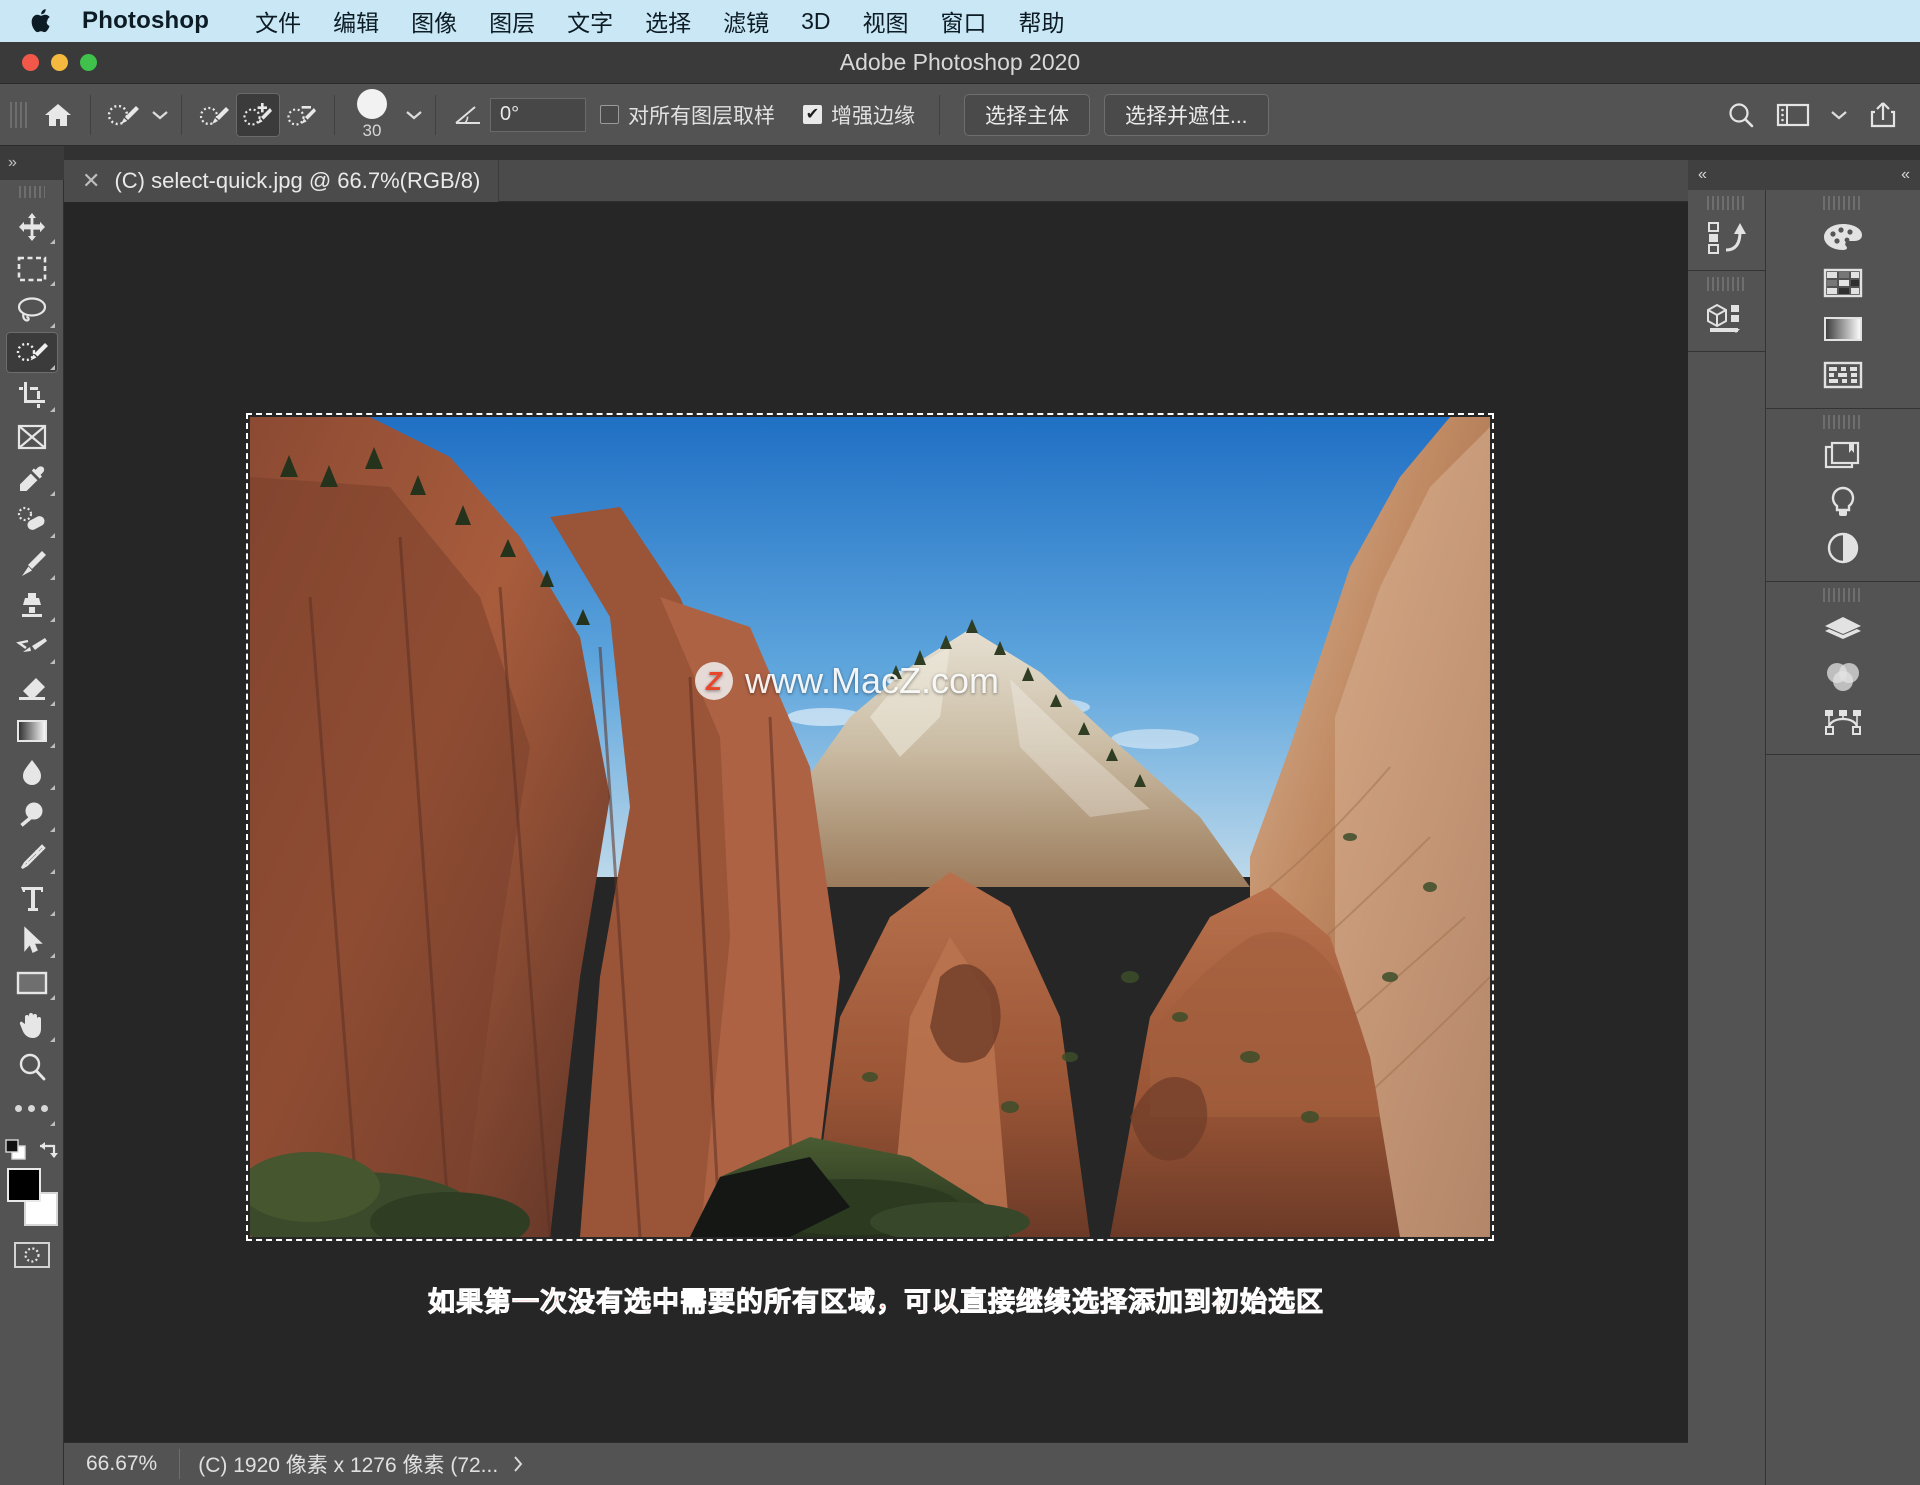 The image size is (1920, 1485). I want to click on enhance-edge-option: 增强边缘, so click(859, 115).